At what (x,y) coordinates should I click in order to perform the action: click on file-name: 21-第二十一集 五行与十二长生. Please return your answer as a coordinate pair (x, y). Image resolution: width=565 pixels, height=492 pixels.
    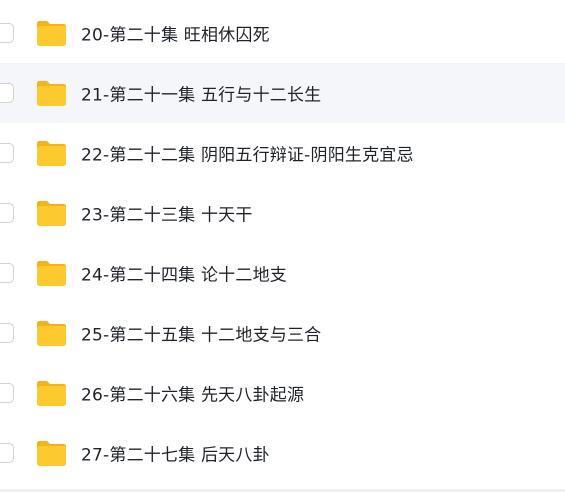
    Looking at the image, I should click on (201, 93).